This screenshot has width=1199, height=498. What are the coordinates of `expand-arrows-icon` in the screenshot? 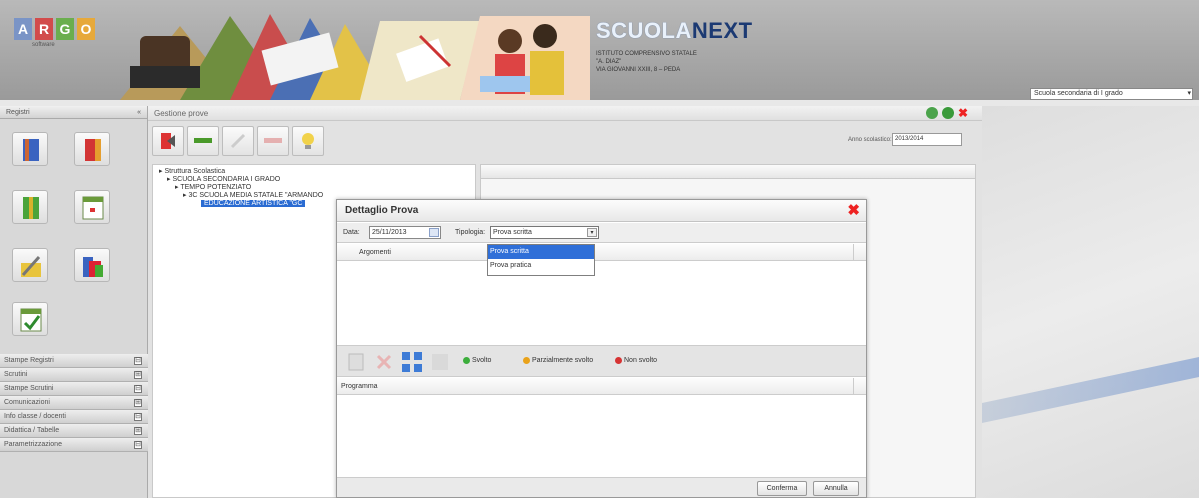 It's located at (412, 362).